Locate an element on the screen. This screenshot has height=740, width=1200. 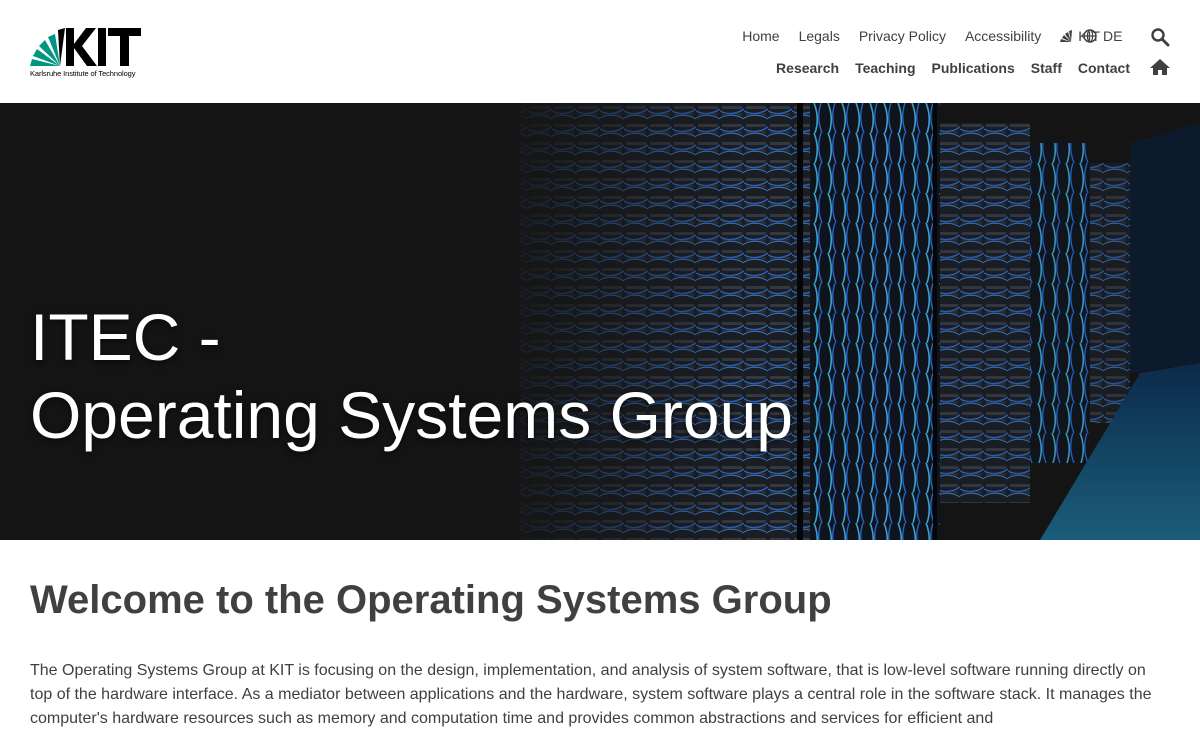
globe-icon is located at coordinates (1090, 36).